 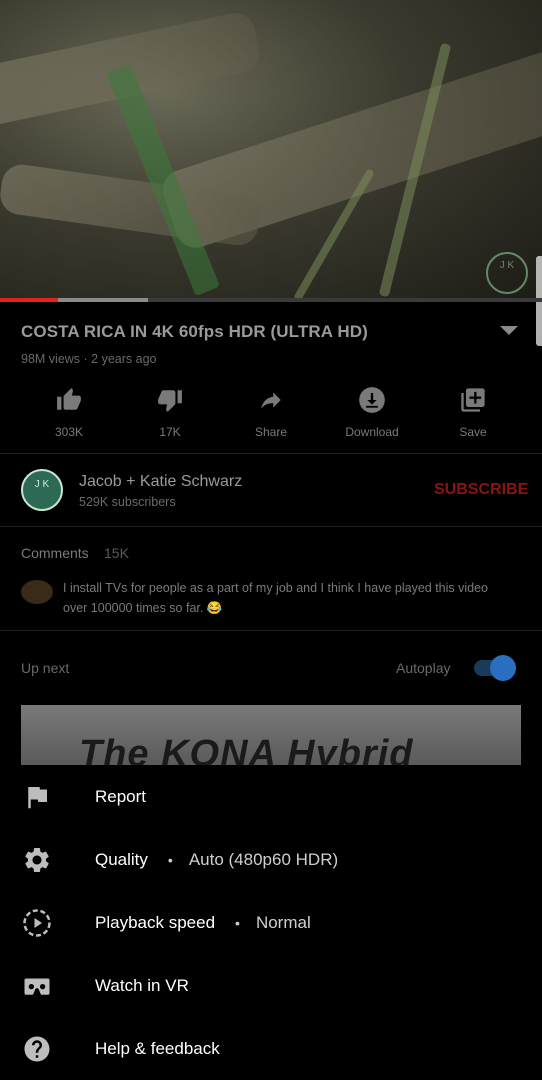 I want to click on menu-item-quality: Quality • Auto (480p60 HDR), so click(x=271, y=859).